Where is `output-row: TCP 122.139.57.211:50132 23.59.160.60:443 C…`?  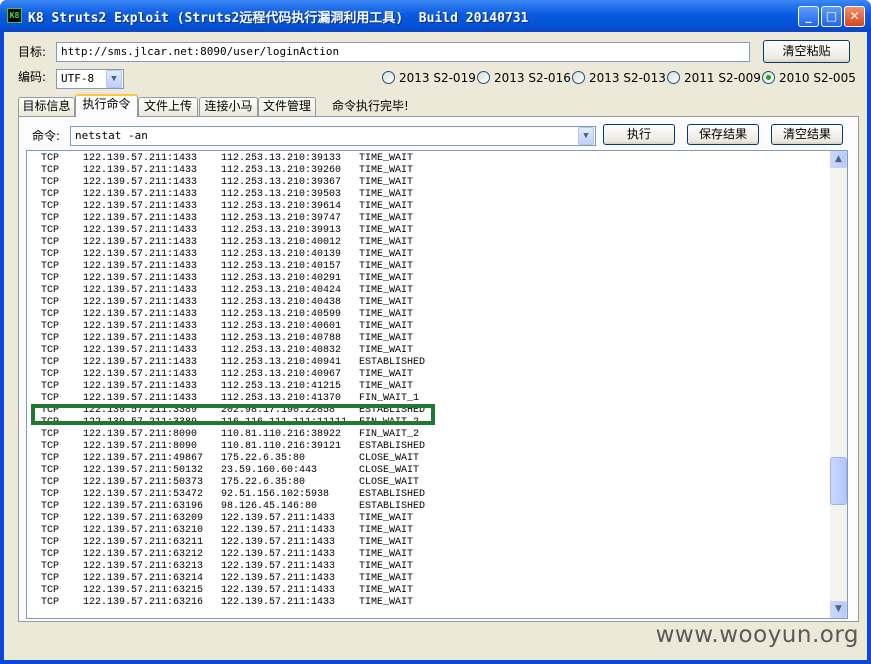 output-row: TCP 122.139.57.211:50132 23.59.160.60:443 C… is located at coordinates (233, 471).